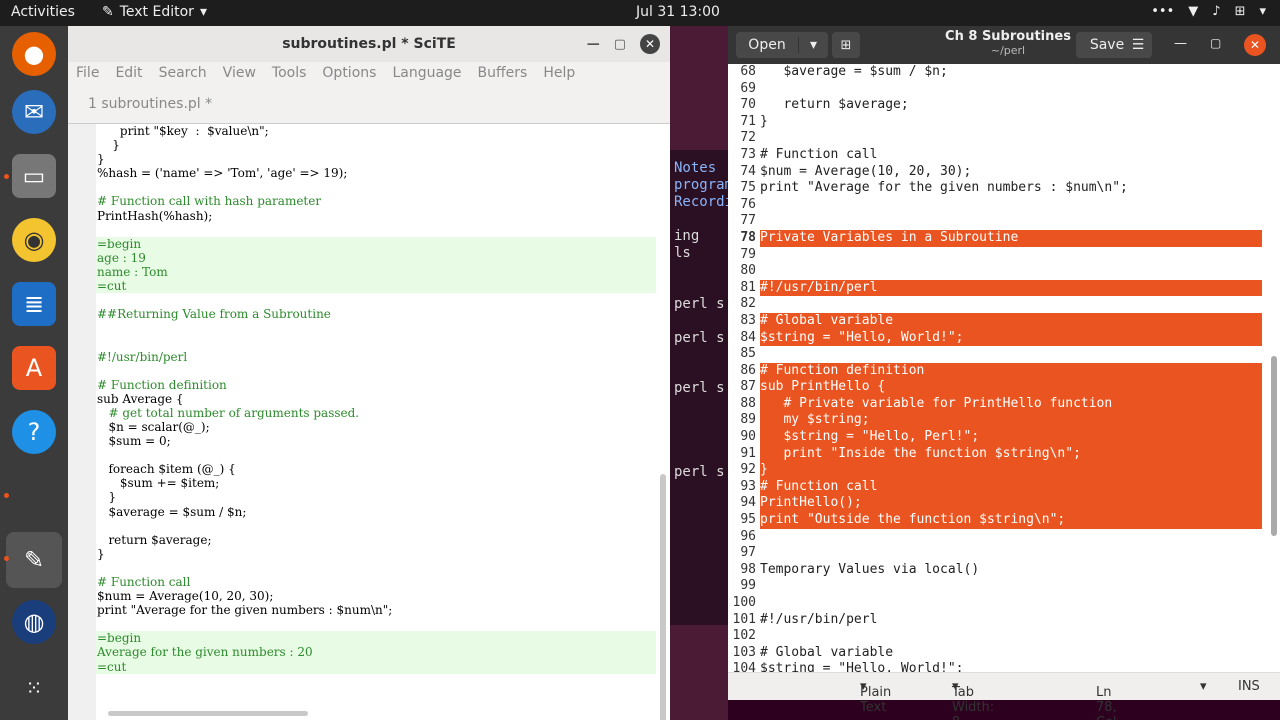 The width and height of the screenshot is (1280, 720). I want to click on menu-tools: Tools, so click(289, 73).